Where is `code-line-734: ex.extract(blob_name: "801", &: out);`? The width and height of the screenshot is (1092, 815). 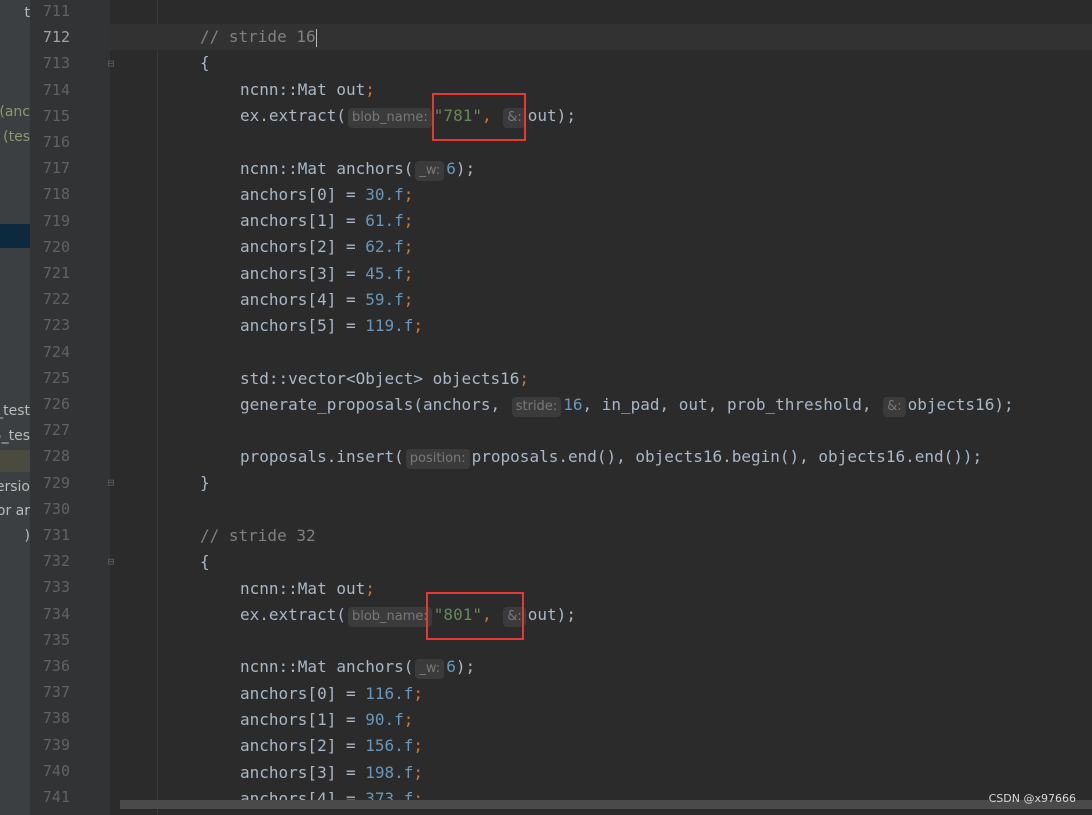 code-line-734: ex.extract(blob_name: "801", &: out); is located at coordinates (408, 615).